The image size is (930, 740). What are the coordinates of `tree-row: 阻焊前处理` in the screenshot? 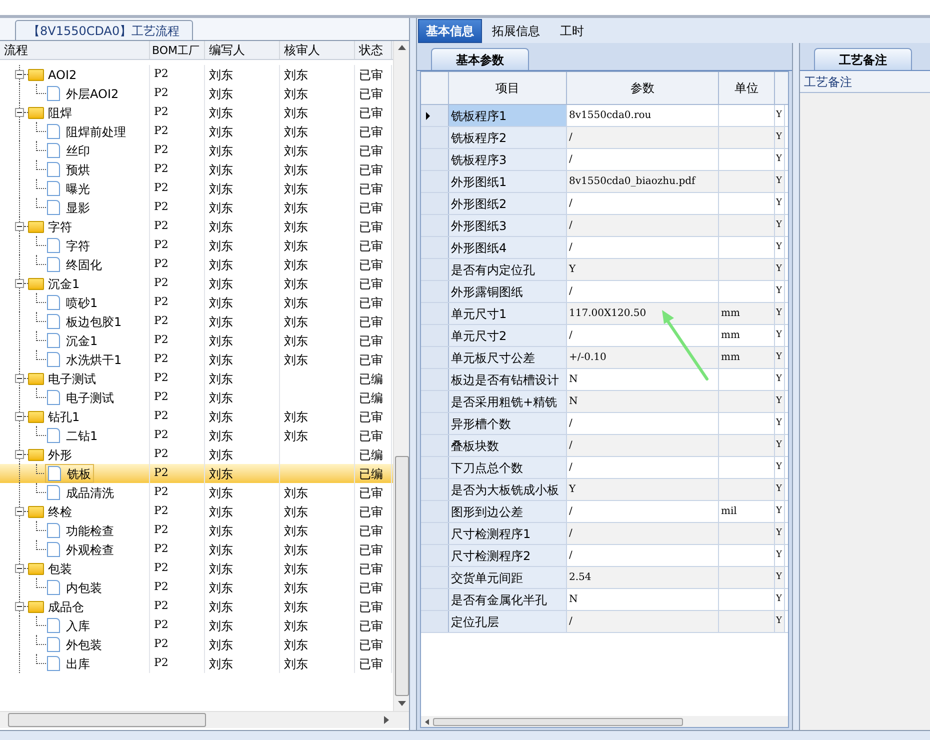 It's located at (86, 131).